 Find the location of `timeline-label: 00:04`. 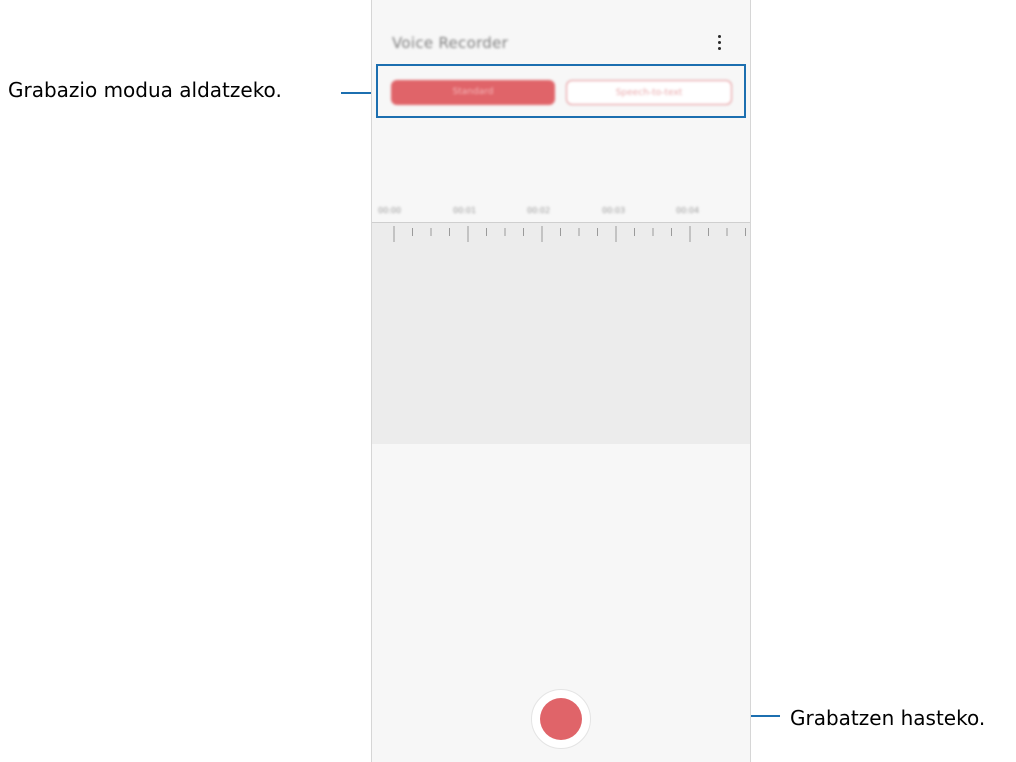

timeline-label: 00:04 is located at coordinates (688, 210).